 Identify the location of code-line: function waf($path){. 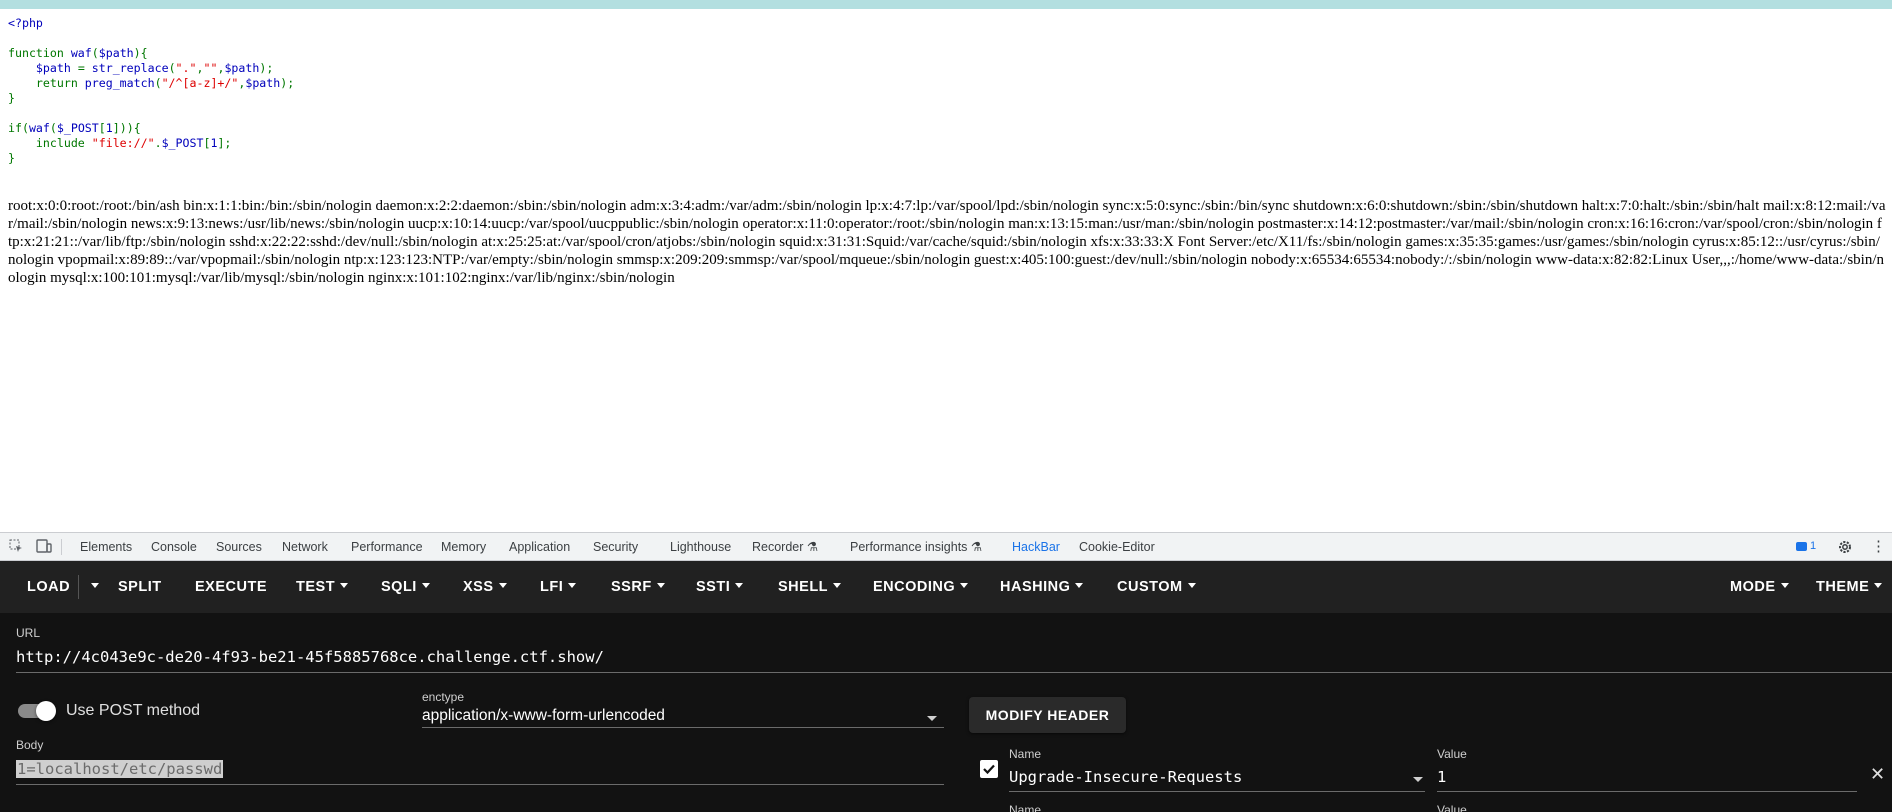
(151, 53).